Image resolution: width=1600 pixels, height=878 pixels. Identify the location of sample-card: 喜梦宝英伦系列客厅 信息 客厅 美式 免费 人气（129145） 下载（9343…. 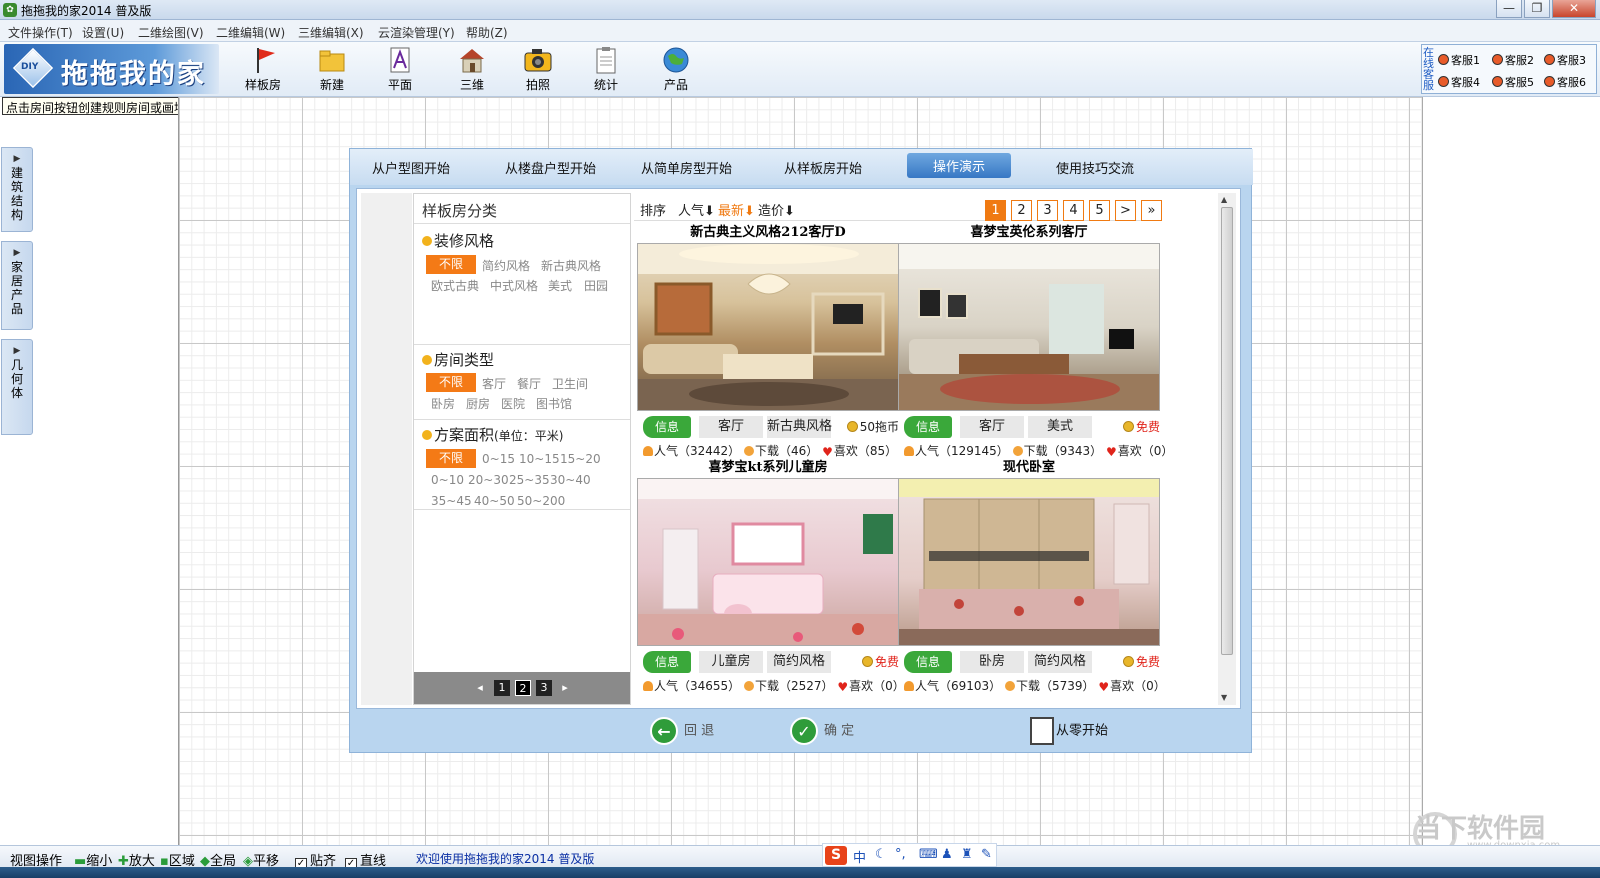
(1035, 341).